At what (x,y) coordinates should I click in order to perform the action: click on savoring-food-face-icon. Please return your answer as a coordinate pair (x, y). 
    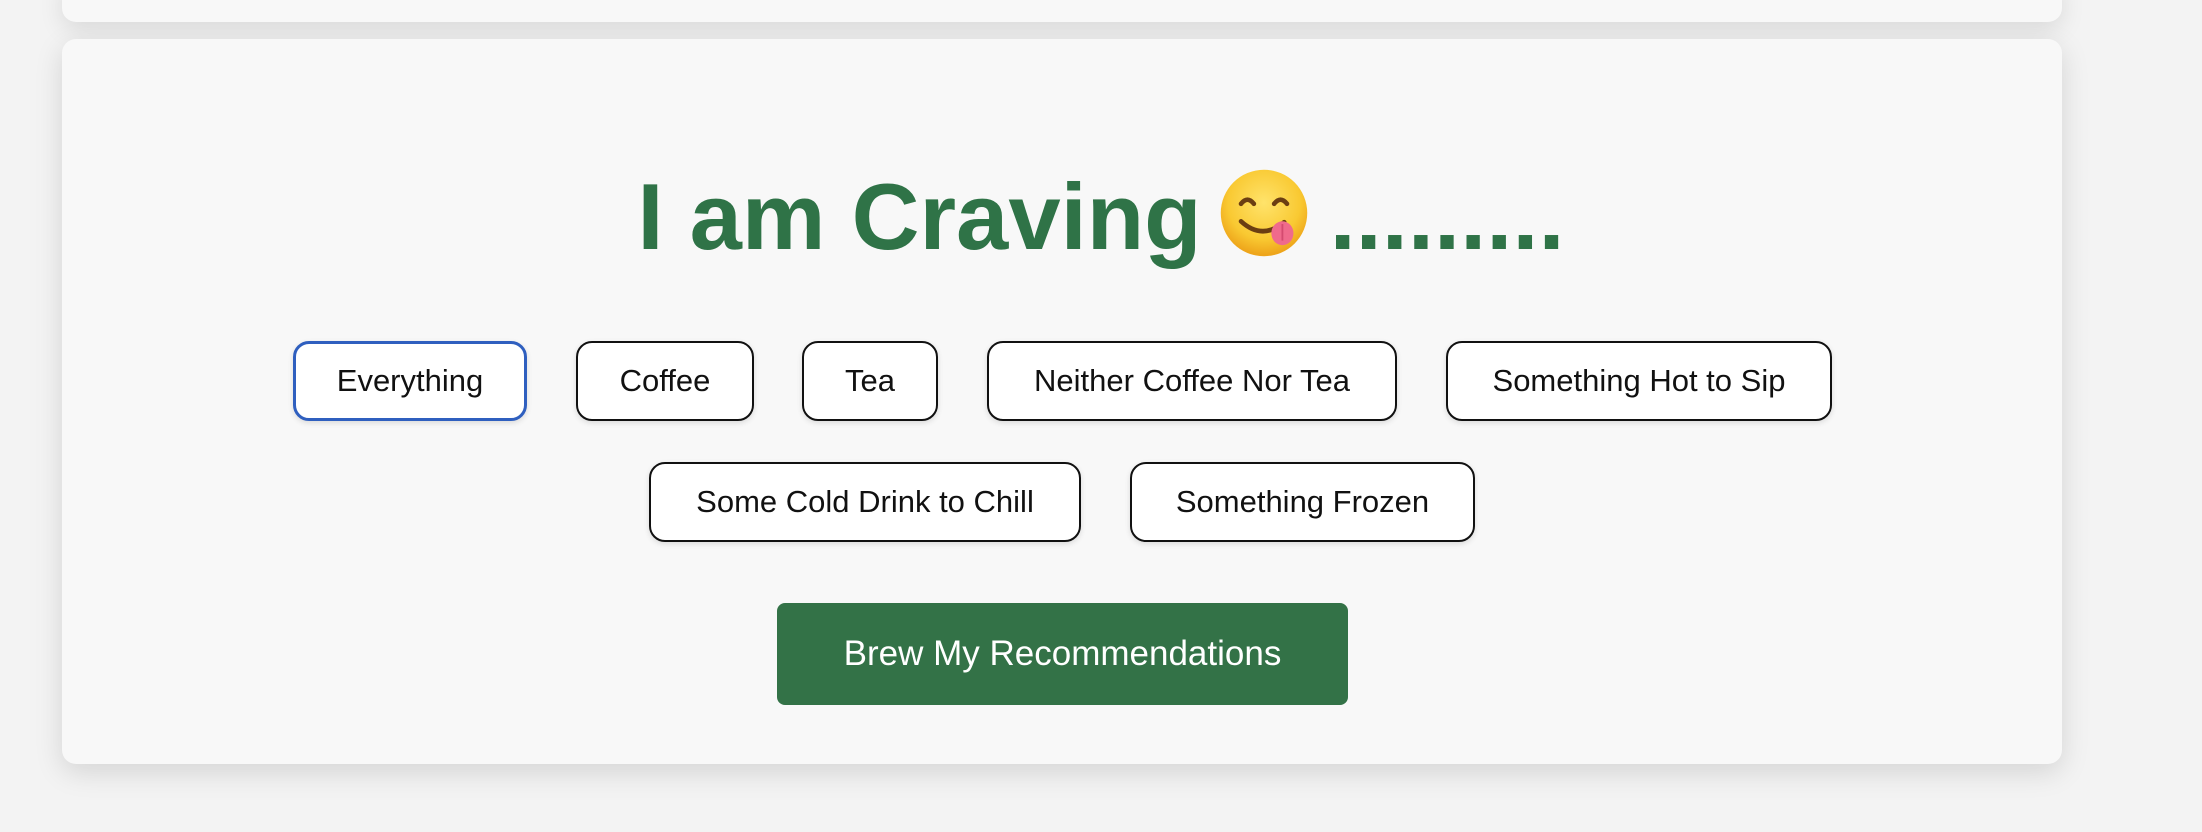
    Looking at the image, I should click on (1264, 213).